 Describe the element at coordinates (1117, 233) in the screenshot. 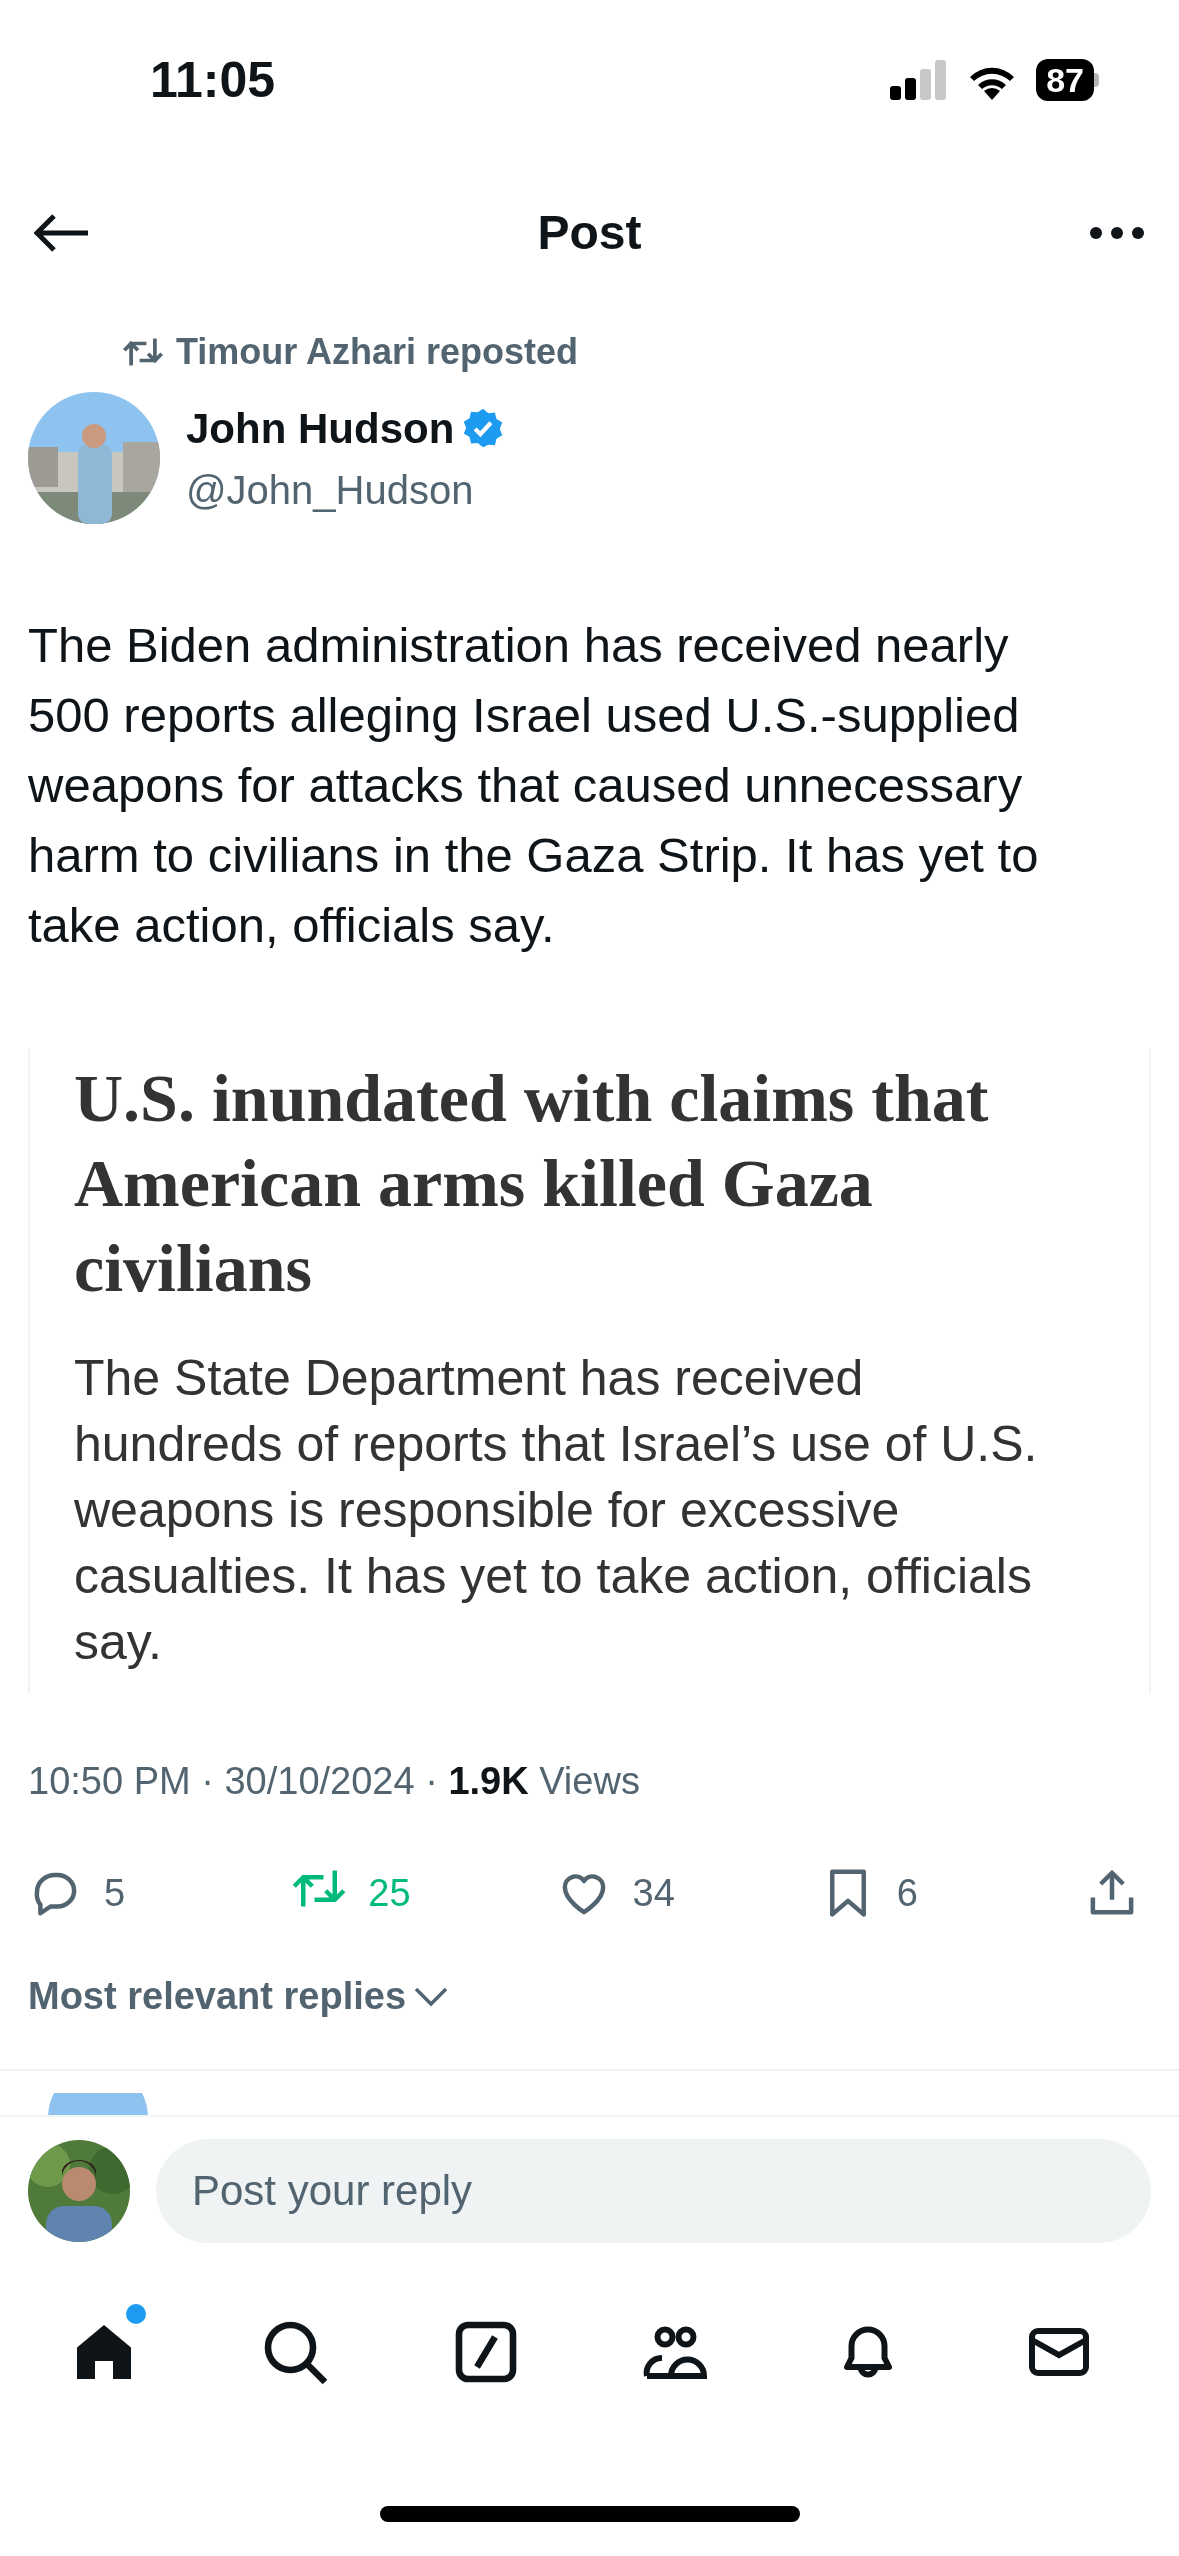

I see `more-icon` at that location.